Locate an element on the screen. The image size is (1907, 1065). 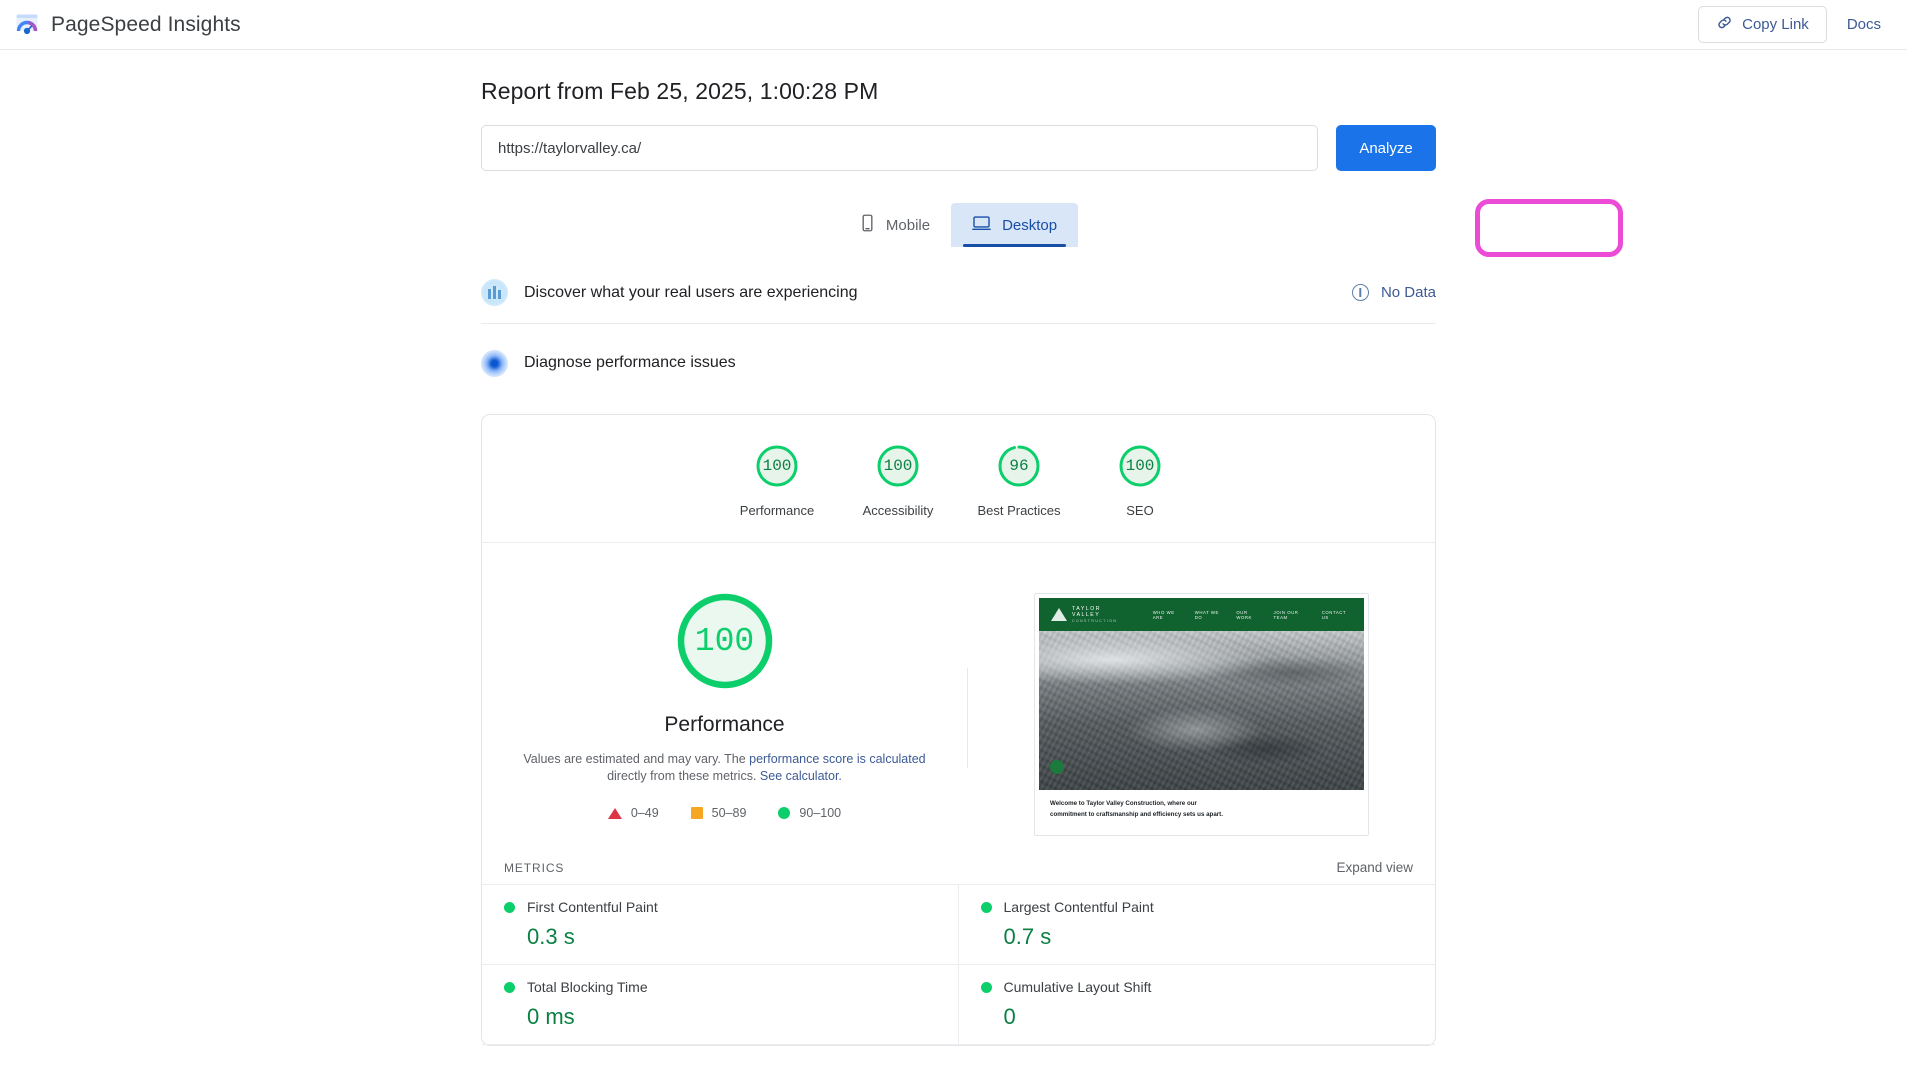
header-actions: Copy Link Docs is located at coordinates (1789, 24).